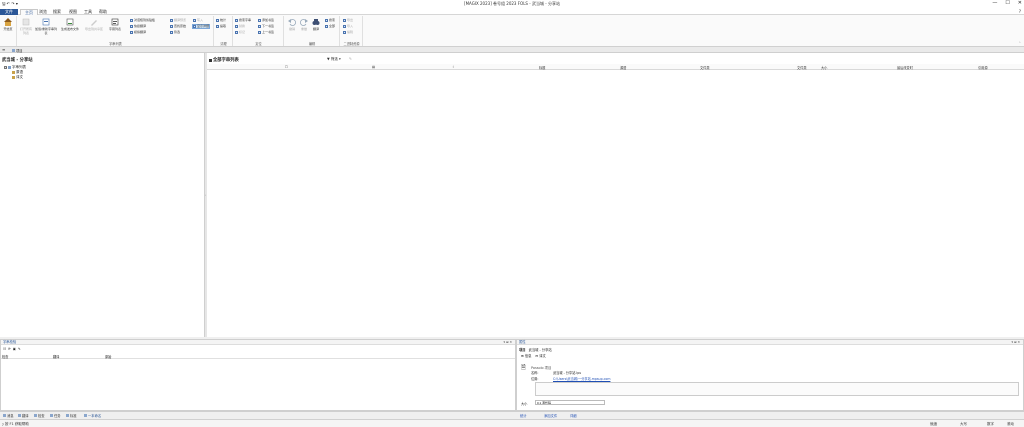 The image size is (1024, 427). Describe the element at coordinates (266, 32) in the screenshot. I see `prev-bookmark-button: 上一书签` at that location.